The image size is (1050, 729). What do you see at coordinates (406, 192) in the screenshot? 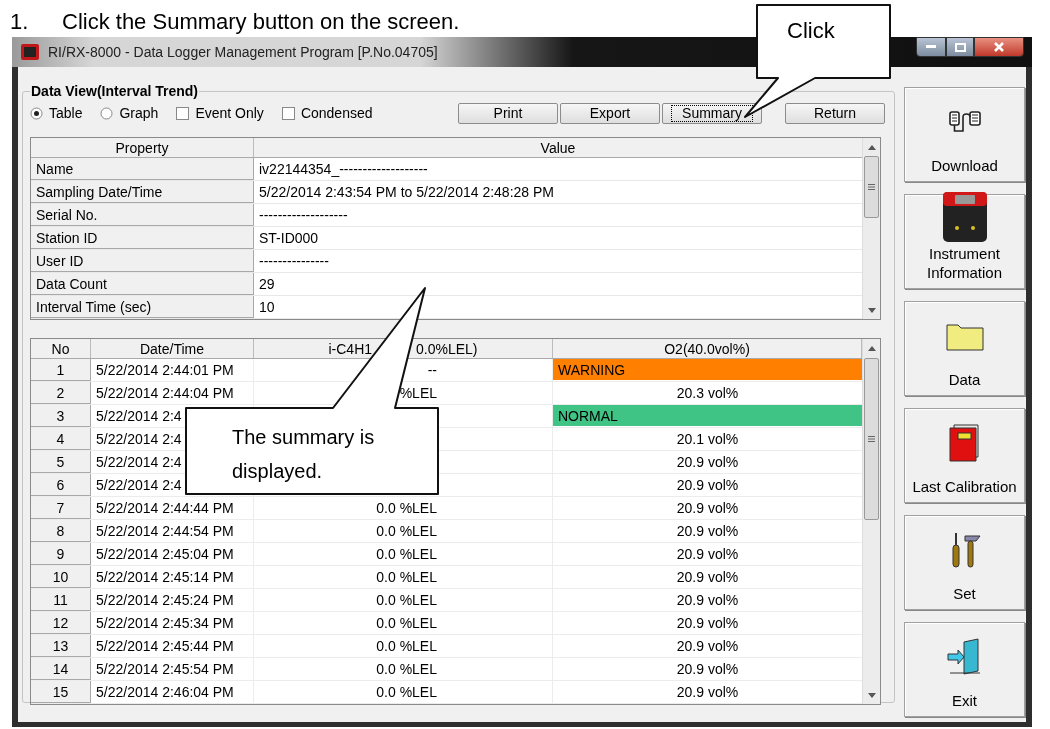
I see `property-value: 5/22/2014 2:43:54 PM to 5/22/2014 2:48:28 PM` at bounding box center [406, 192].